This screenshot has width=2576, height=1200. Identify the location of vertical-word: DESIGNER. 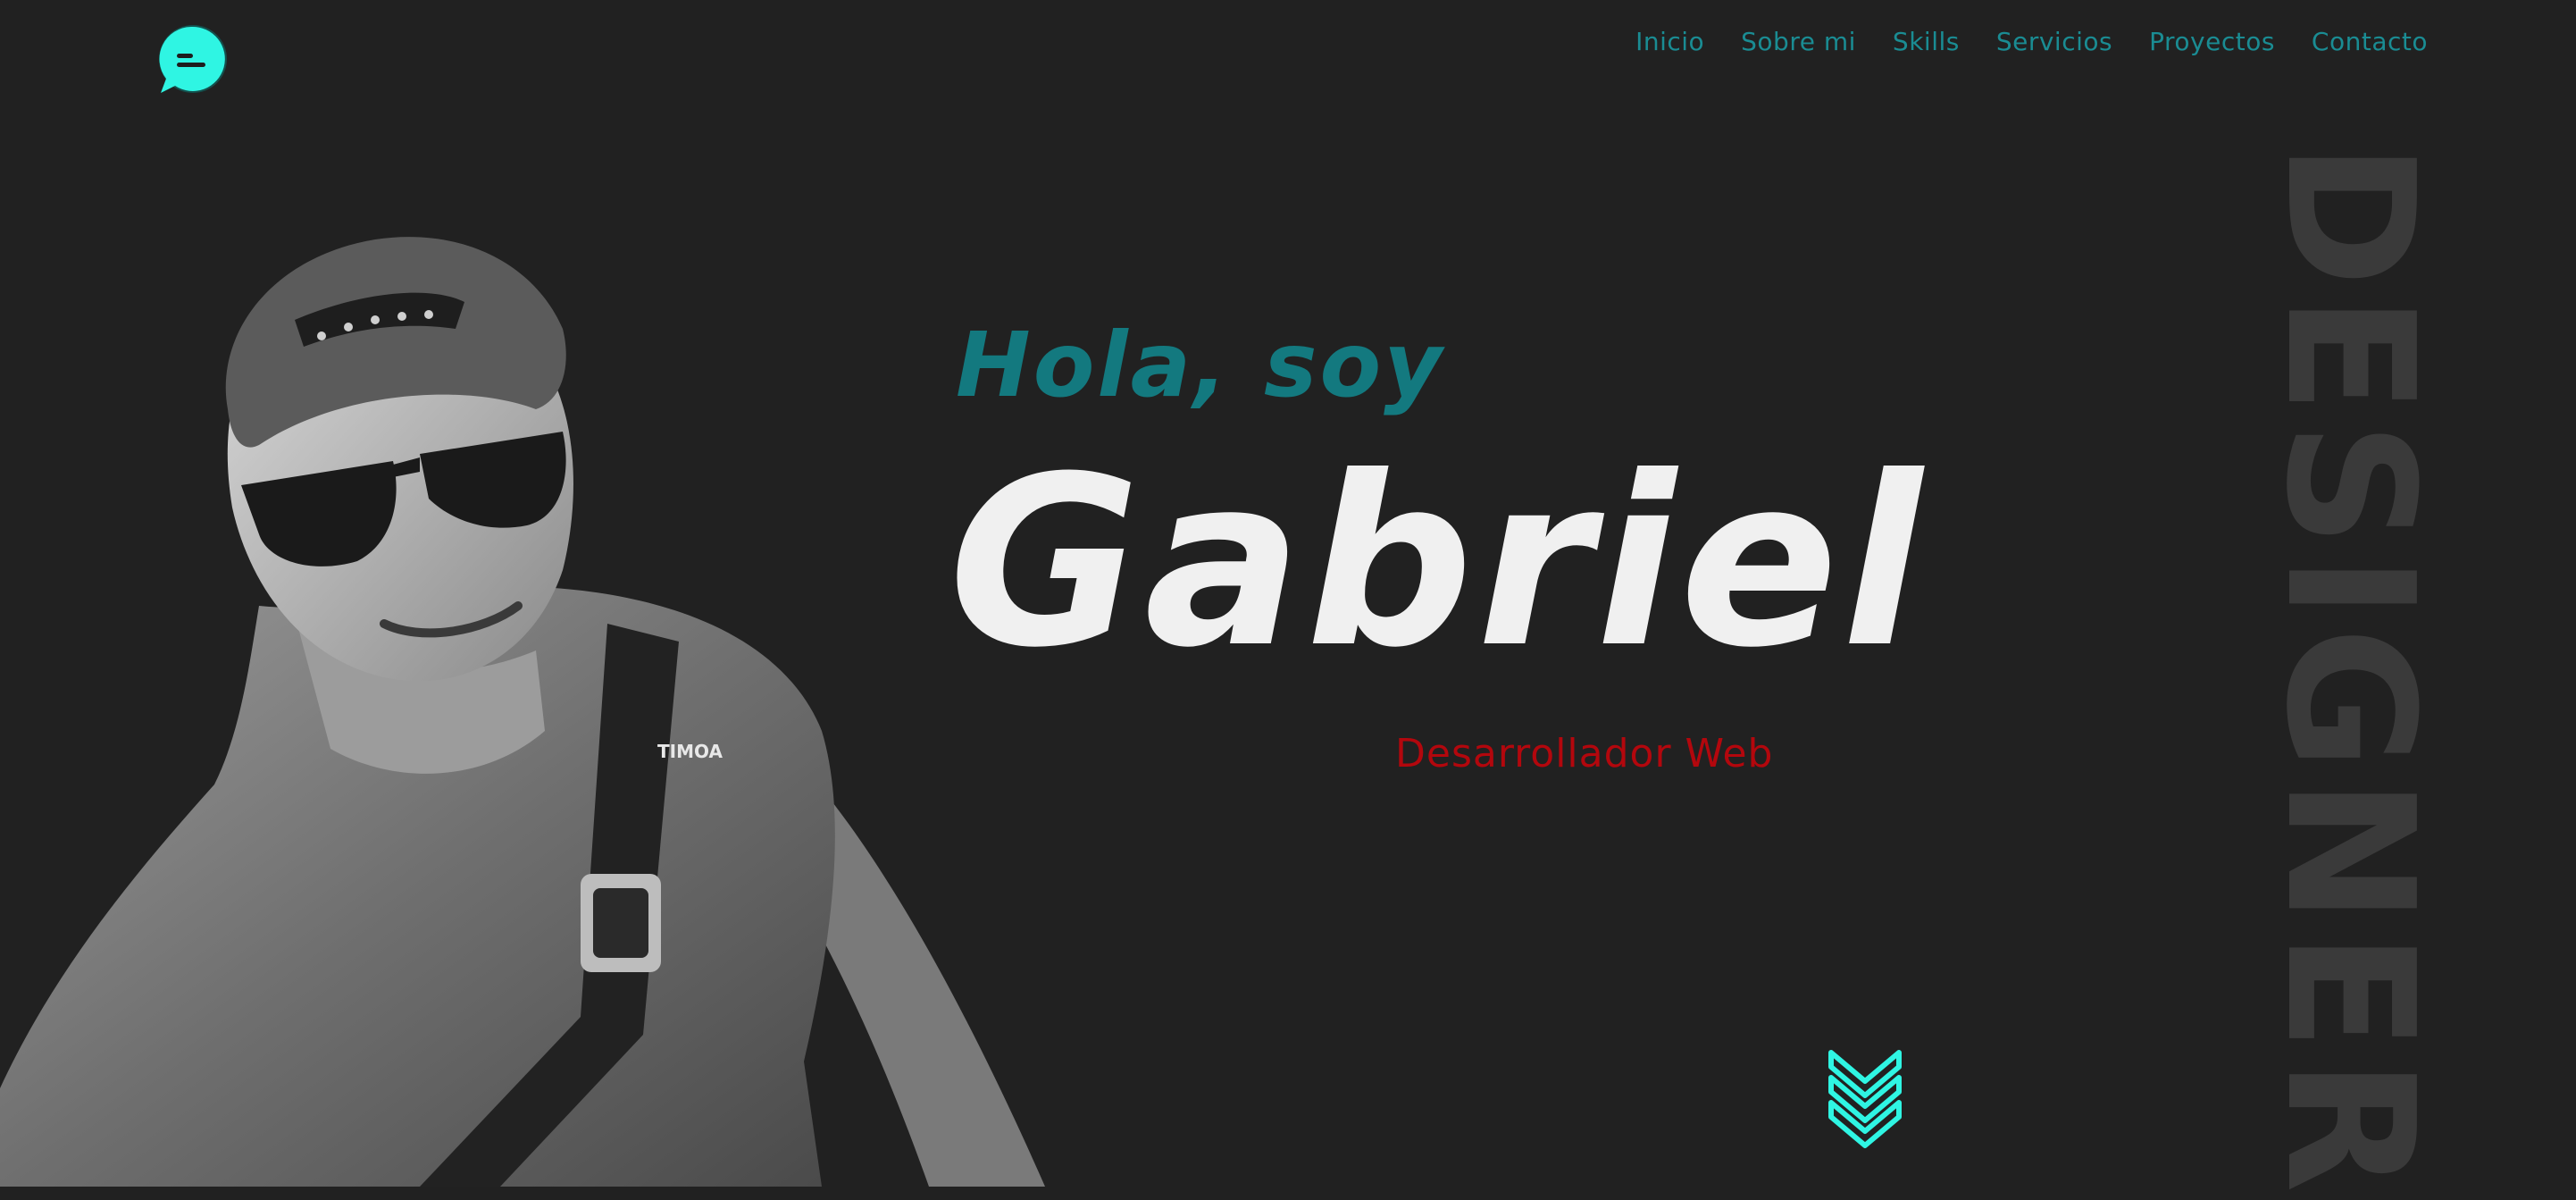
(2349, 670).